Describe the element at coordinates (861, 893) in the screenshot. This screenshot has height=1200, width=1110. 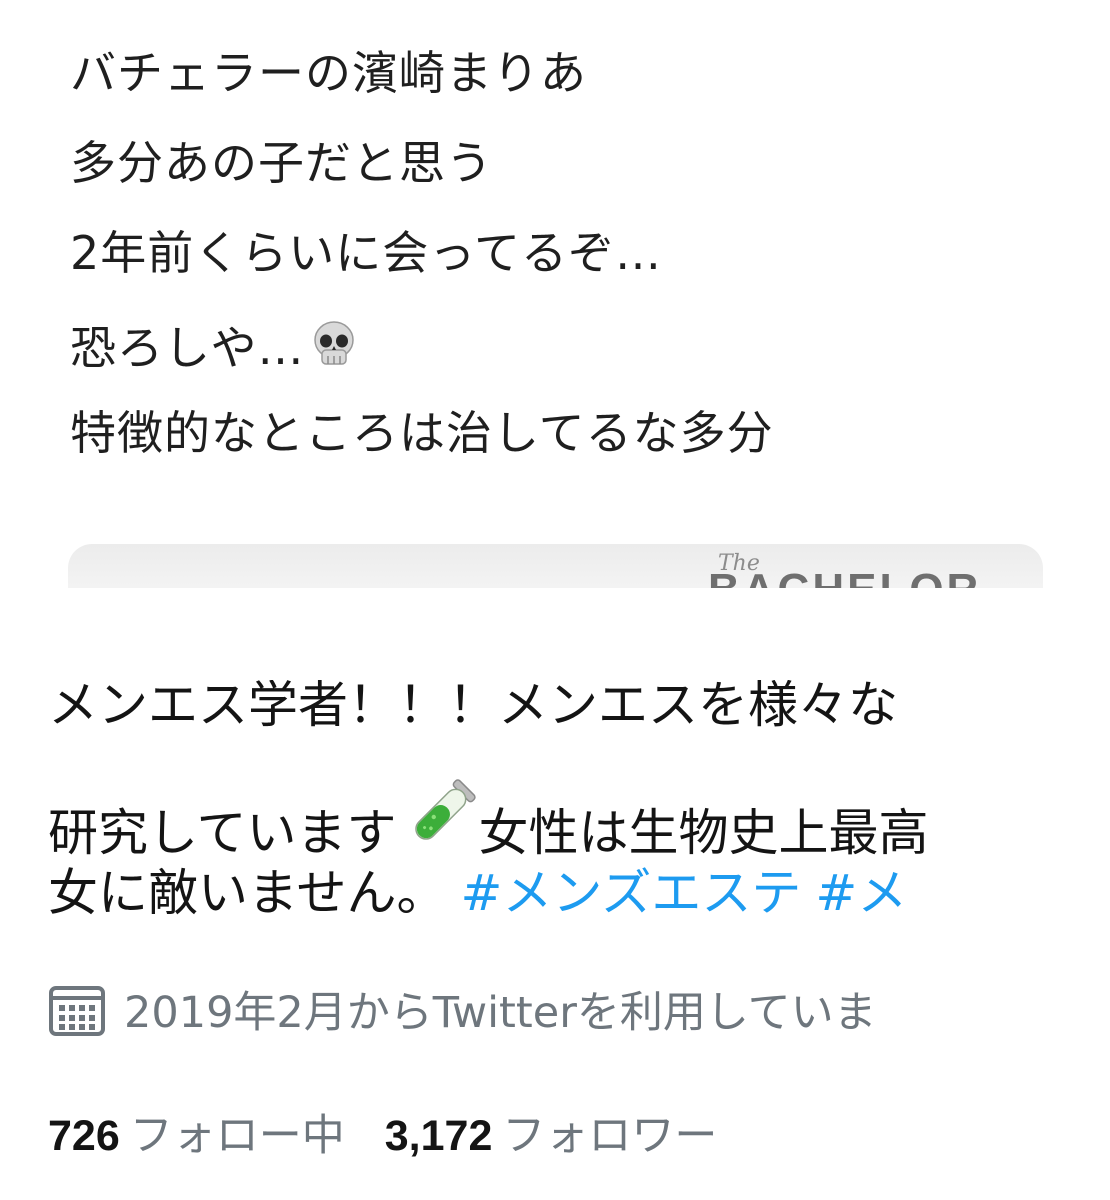
I see `hashtag-truncated: #メ` at that location.